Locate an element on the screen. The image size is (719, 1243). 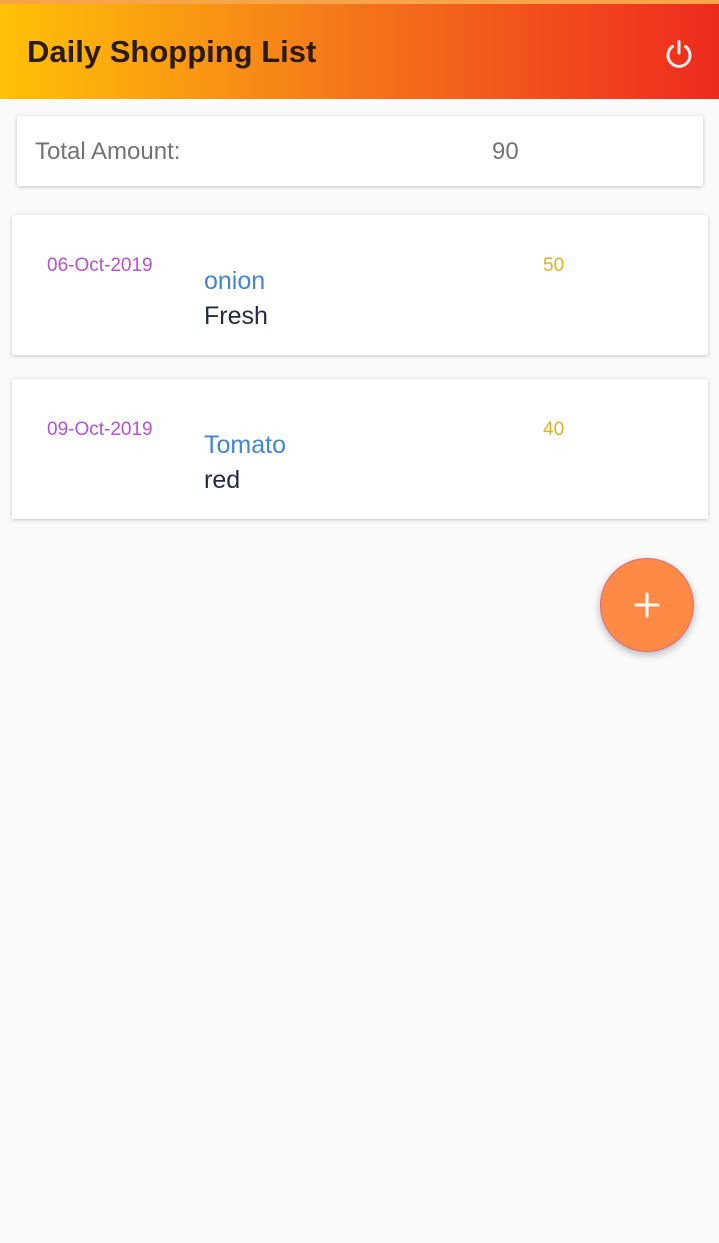
add-item-button is located at coordinates (647, 605).